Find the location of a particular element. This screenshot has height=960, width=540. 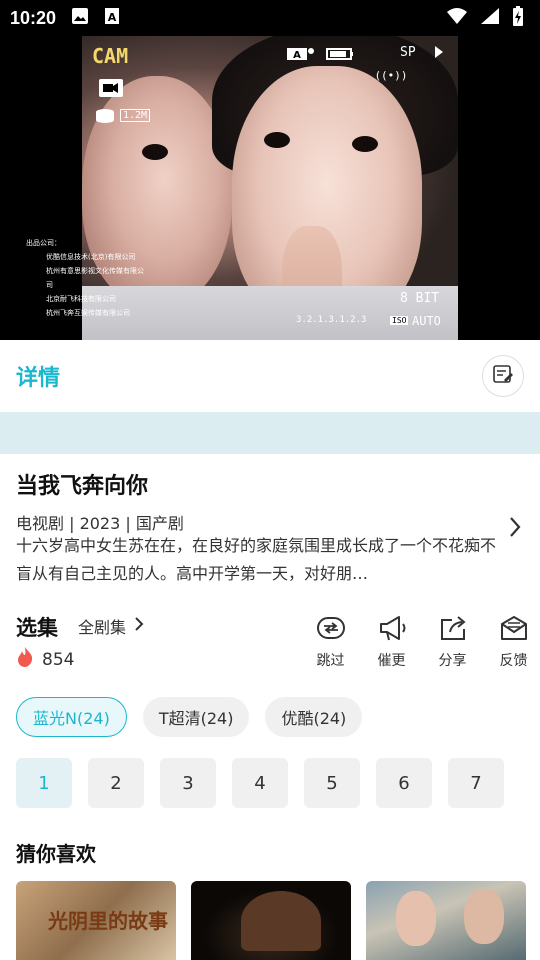

hot-count-value: 854 is located at coordinates (58, 659).